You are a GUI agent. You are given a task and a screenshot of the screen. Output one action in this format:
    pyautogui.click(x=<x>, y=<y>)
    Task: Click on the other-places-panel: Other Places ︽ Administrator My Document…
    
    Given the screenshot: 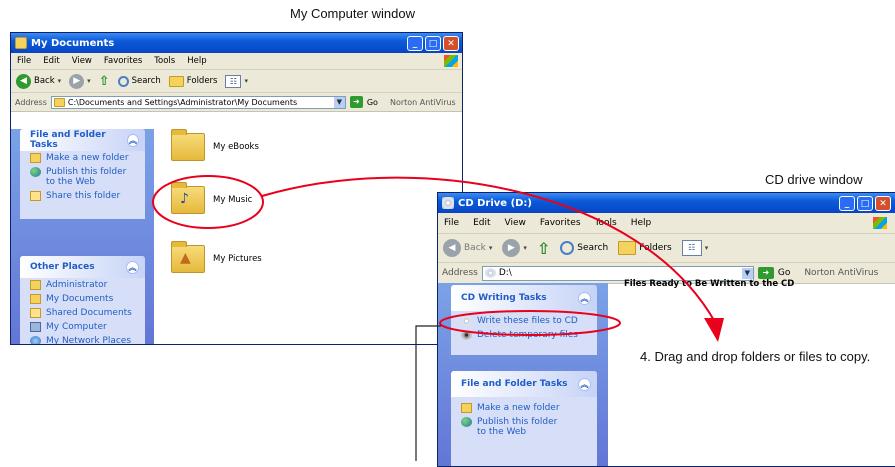 What is the action you would take?
    pyautogui.click(x=82, y=300)
    